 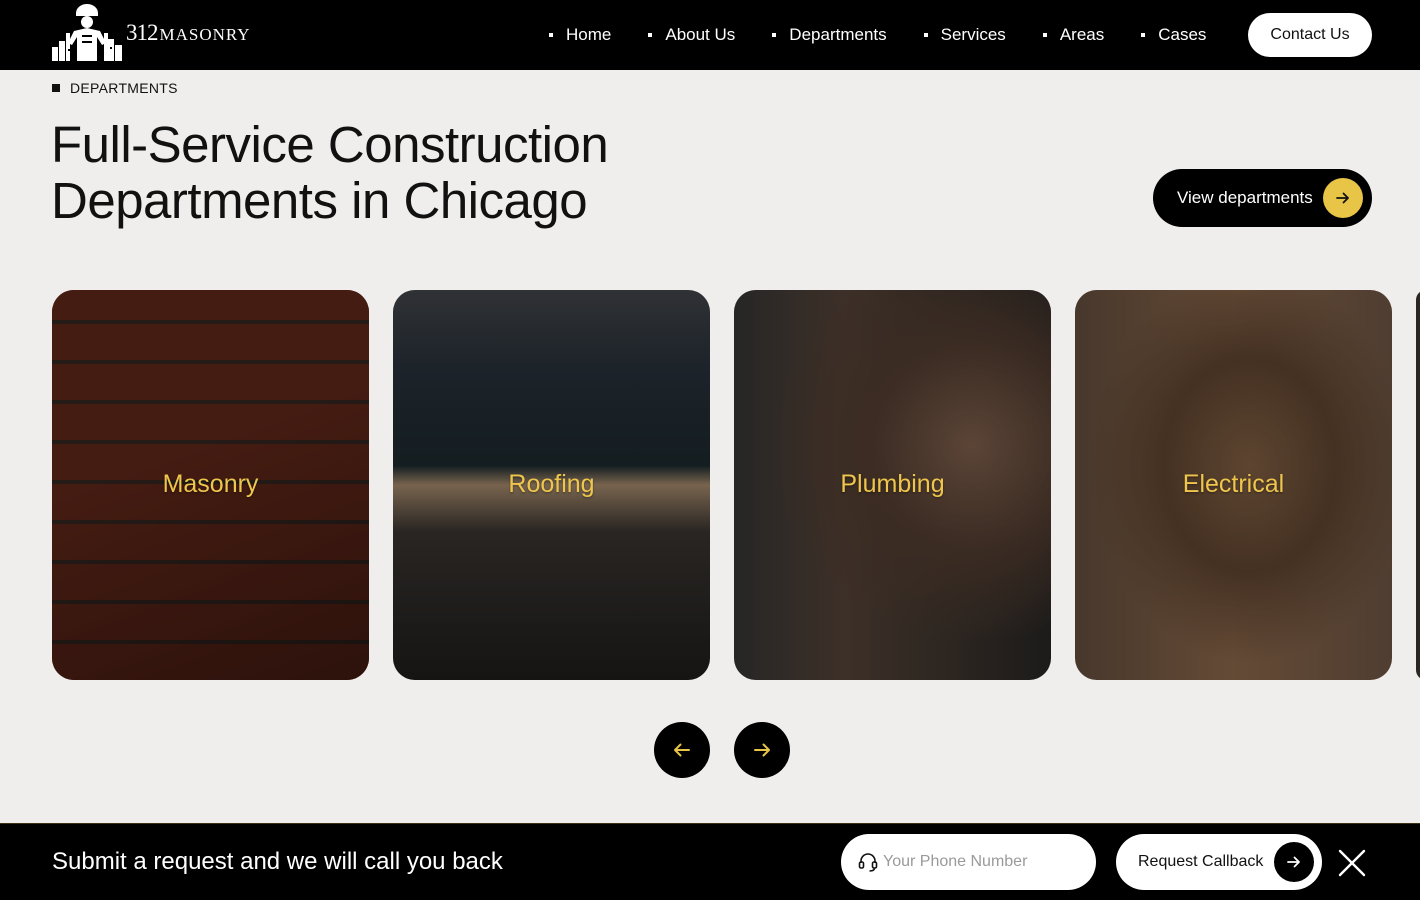 I want to click on request-callback-button: Request Callback, so click(x=1219, y=862).